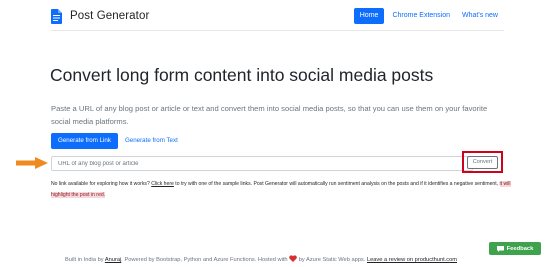 The height and width of the screenshot is (267, 550). Describe the element at coordinates (162, 184) in the screenshot. I see `sample-link: Click here` at that location.